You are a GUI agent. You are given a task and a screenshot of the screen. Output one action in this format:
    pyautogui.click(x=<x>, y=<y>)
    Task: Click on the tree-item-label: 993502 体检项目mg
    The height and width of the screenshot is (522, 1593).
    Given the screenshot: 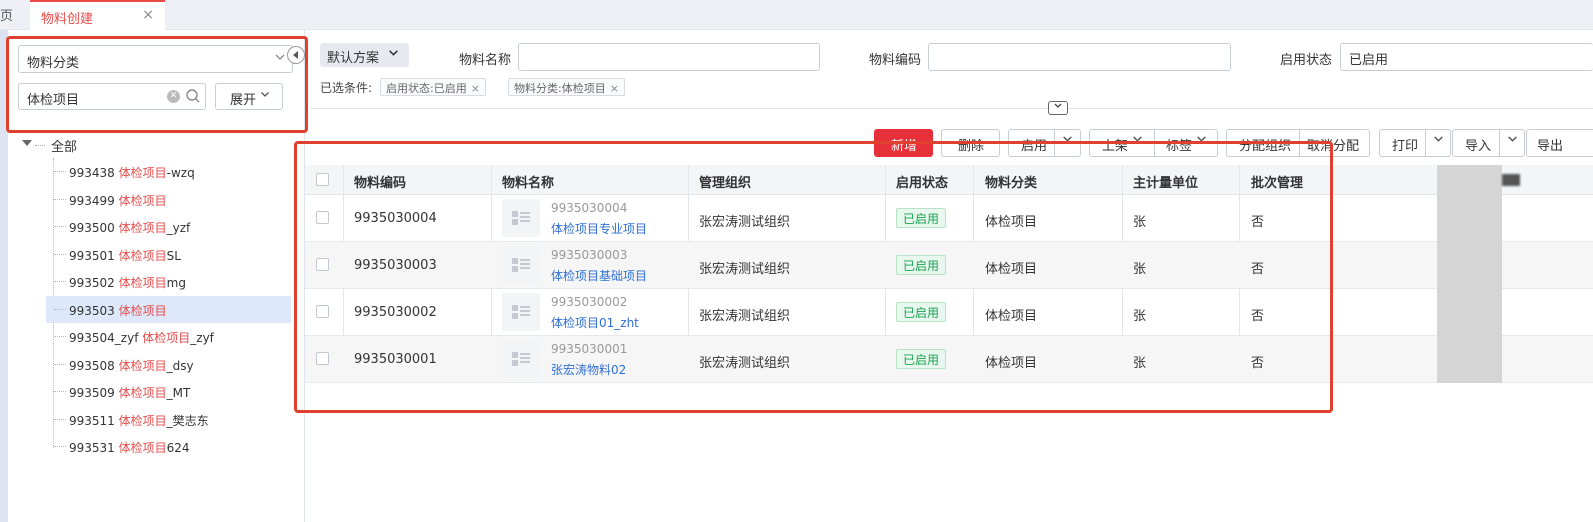 What is the action you would take?
    pyautogui.click(x=127, y=283)
    